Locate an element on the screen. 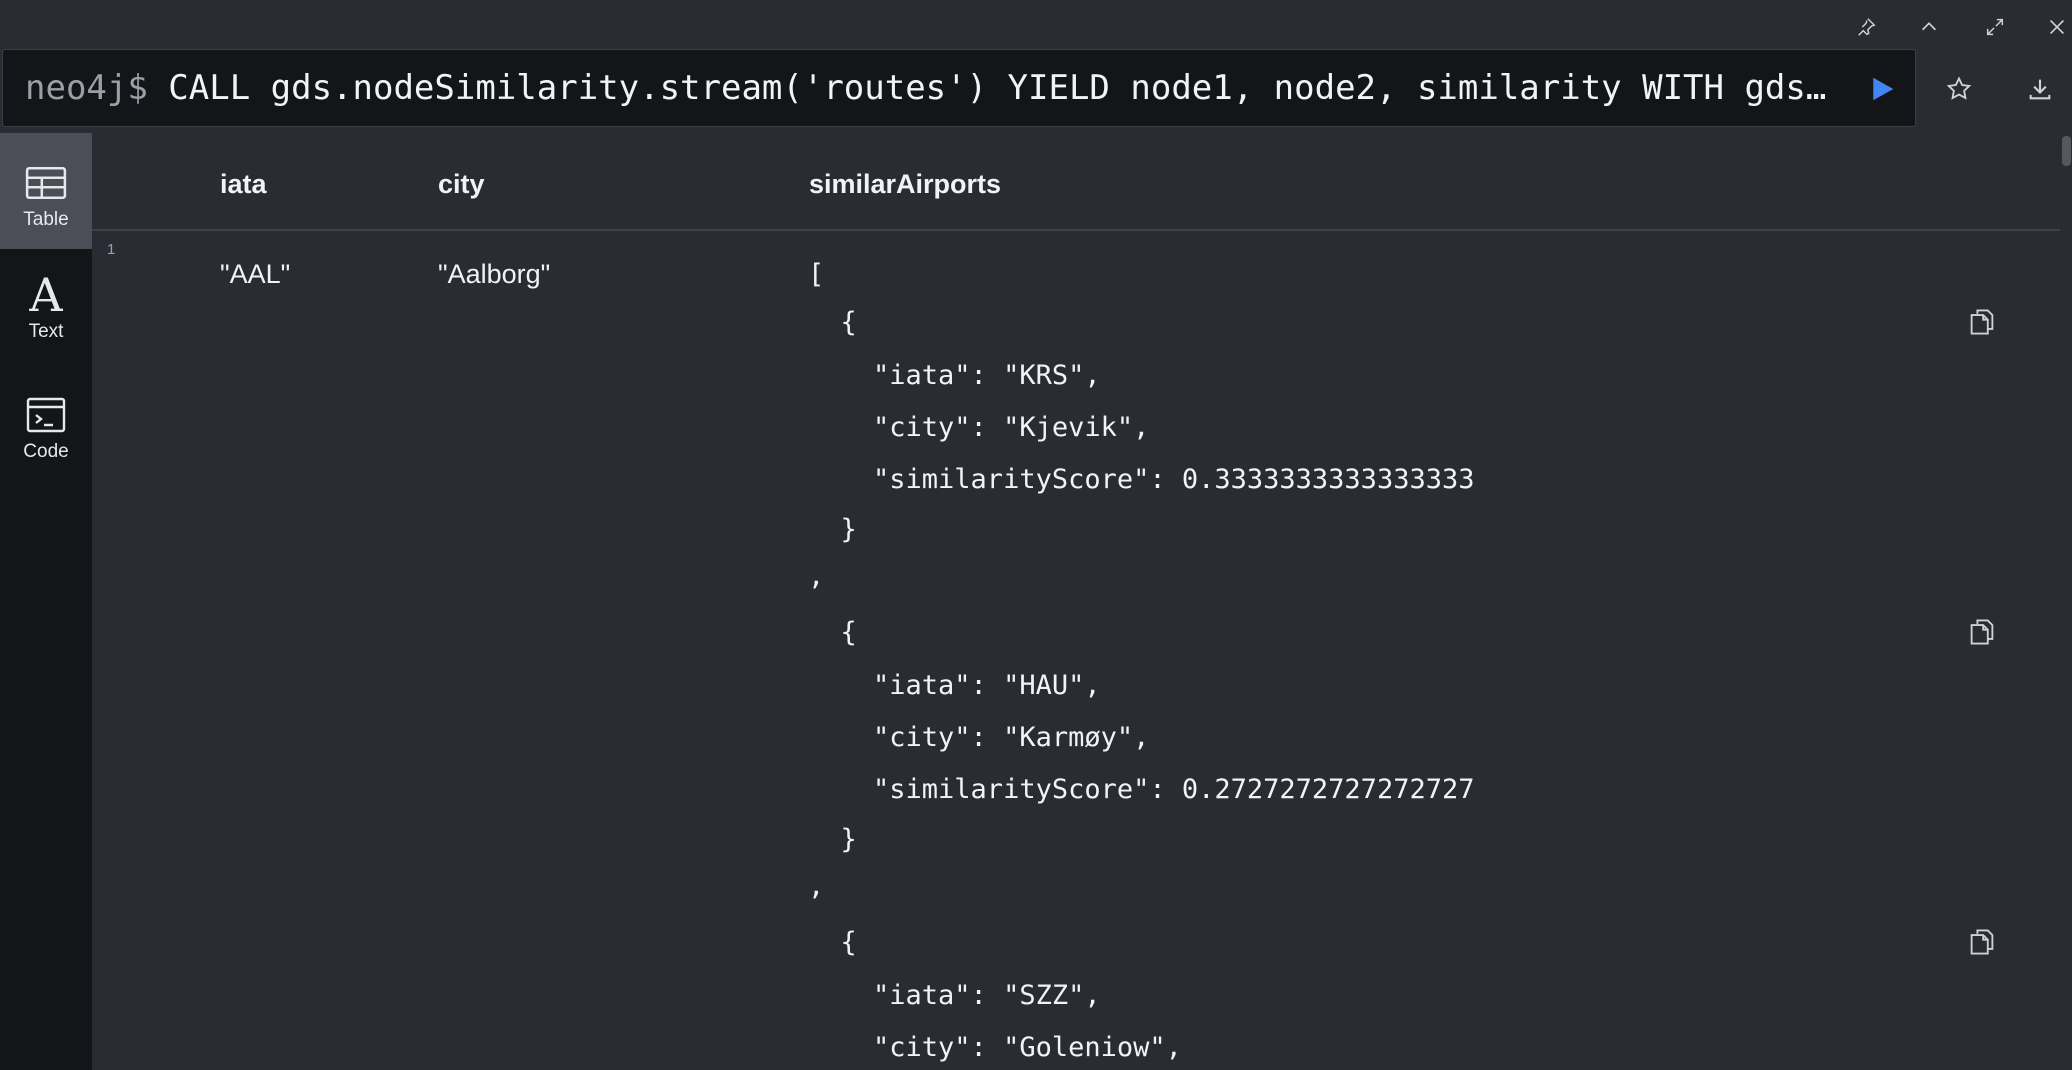 This screenshot has height=1070, width=2072. view-sidebar: Table A Text Code is located at coordinates (46, 601).